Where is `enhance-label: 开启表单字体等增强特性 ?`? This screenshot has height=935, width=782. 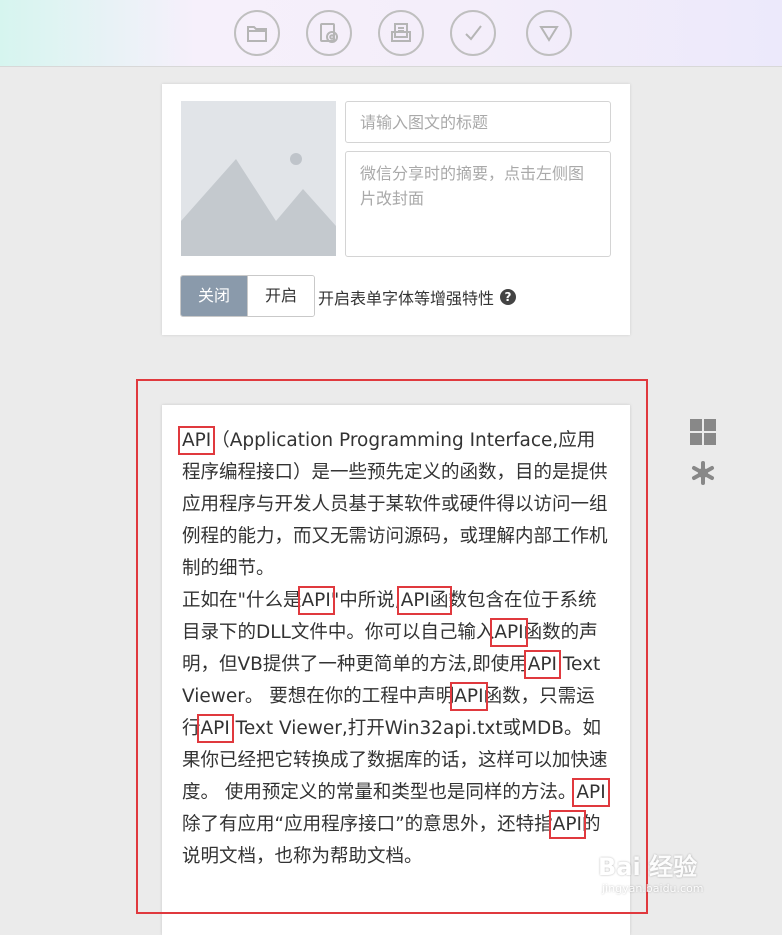
enhance-label: 开启表单字体等增强特性 ? is located at coordinates (417, 297).